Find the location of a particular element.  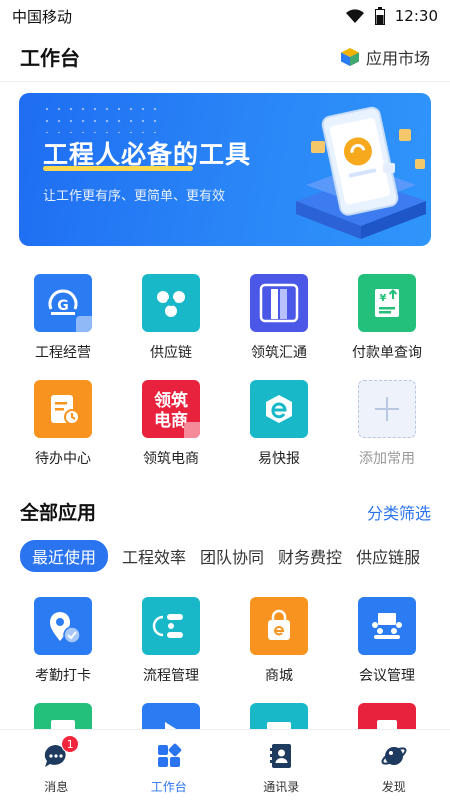

app-tile-todo-center: 待办中心 is located at coordinates (63, 424).